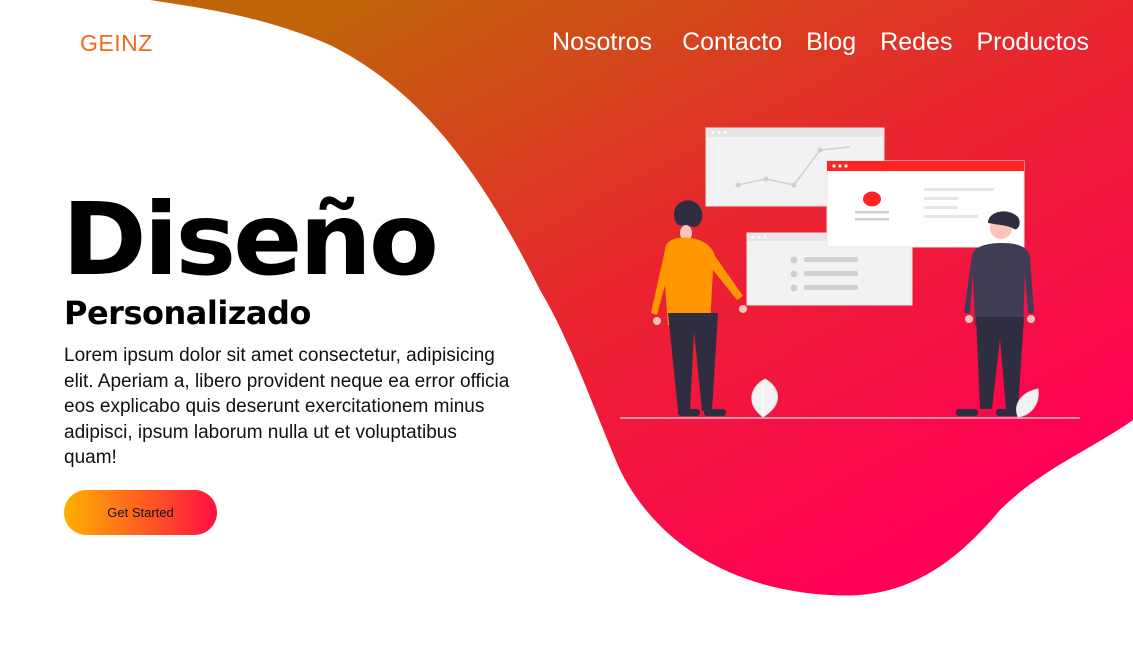 The image size is (1133, 653). Describe the element at coordinates (187, 313) in the screenshot. I see `hero-subtitle: Personalizado` at that location.